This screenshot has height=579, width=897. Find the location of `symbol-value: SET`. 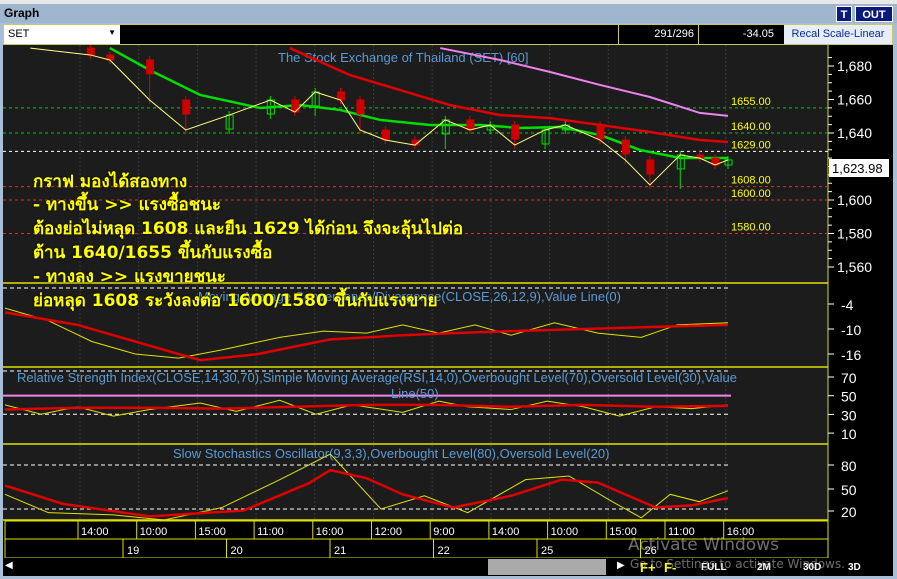

symbol-value: SET is located at coordinates (19, 34).